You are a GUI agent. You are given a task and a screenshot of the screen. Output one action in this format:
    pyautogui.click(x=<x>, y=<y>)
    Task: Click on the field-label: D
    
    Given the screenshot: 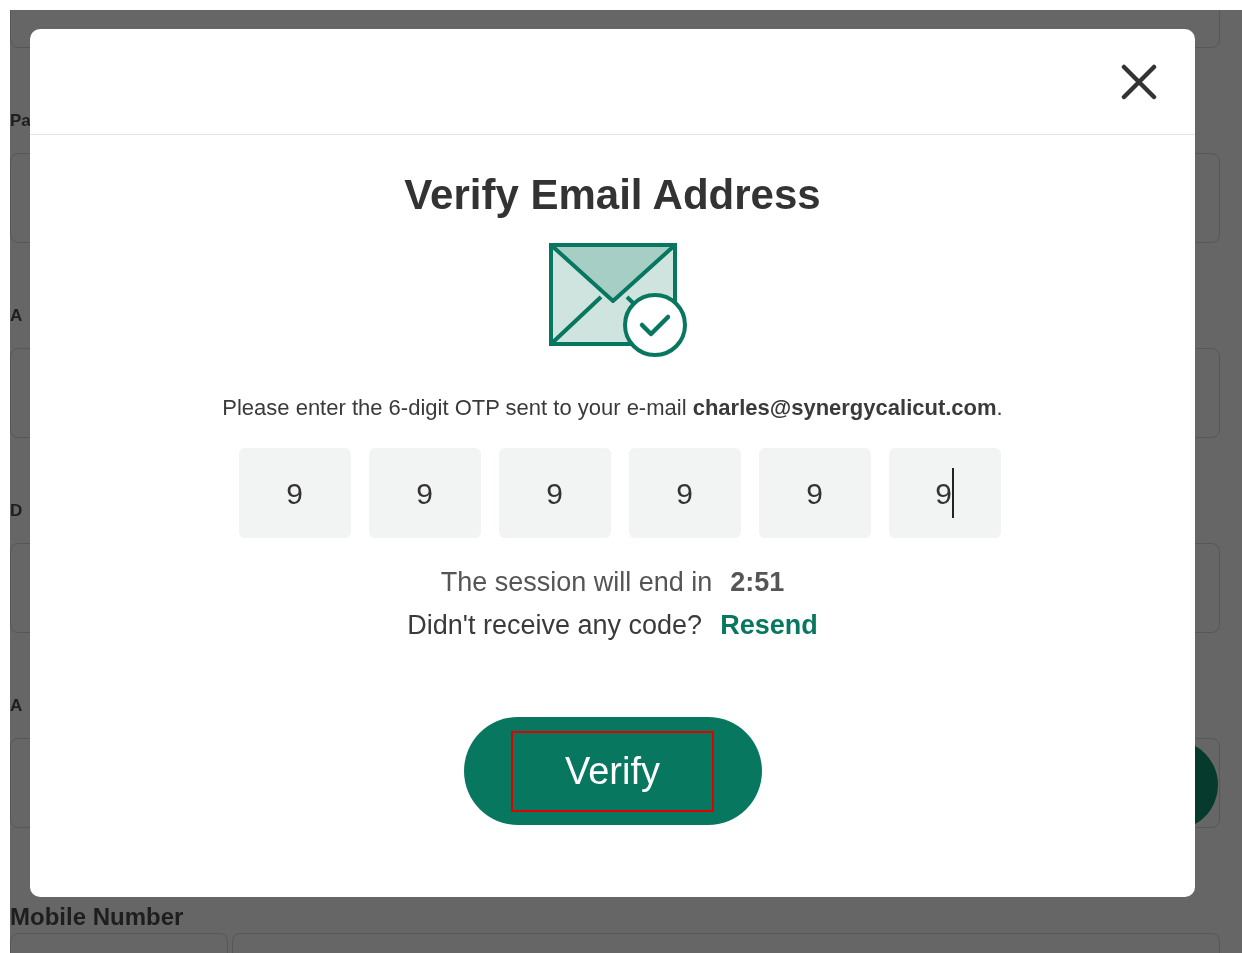 What is the action you would take?
    pyautogui.click(x=17, y=511)
    